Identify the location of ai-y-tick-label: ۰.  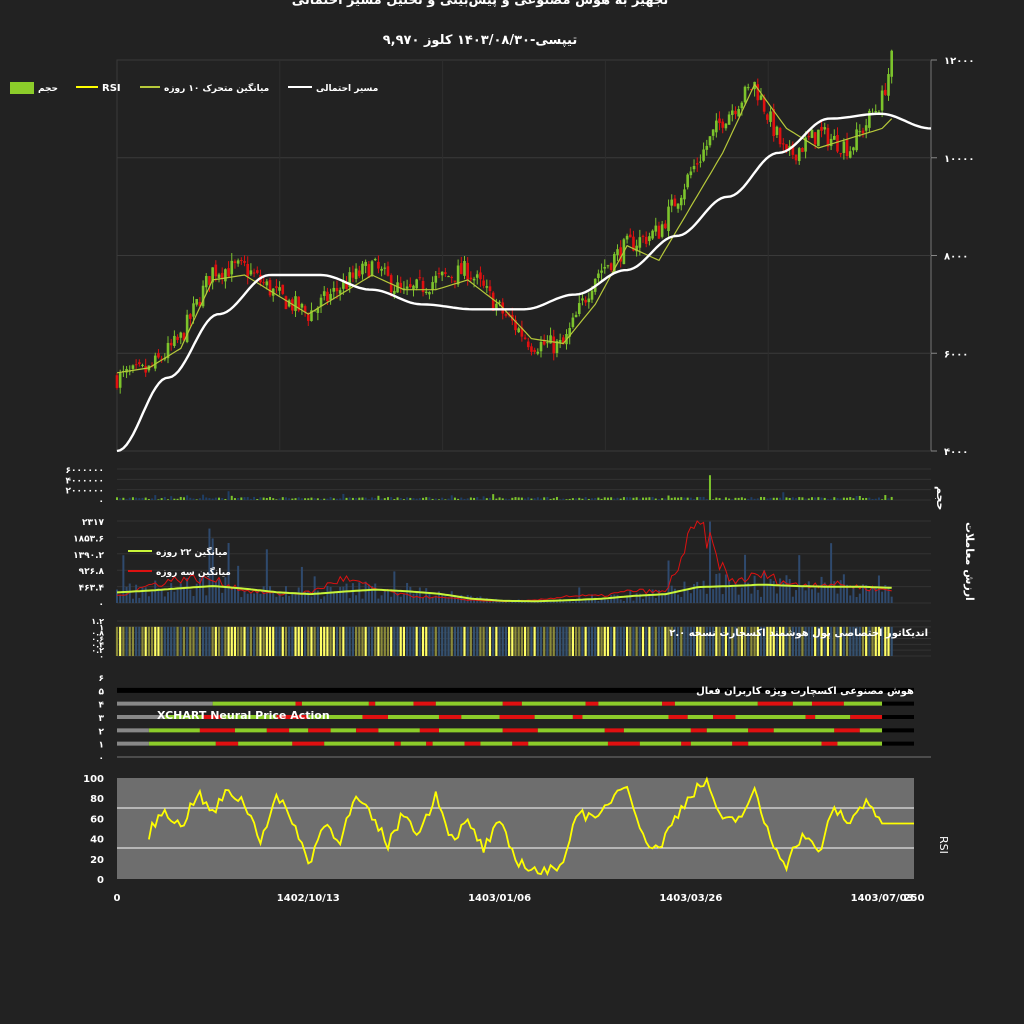
(102, 759).